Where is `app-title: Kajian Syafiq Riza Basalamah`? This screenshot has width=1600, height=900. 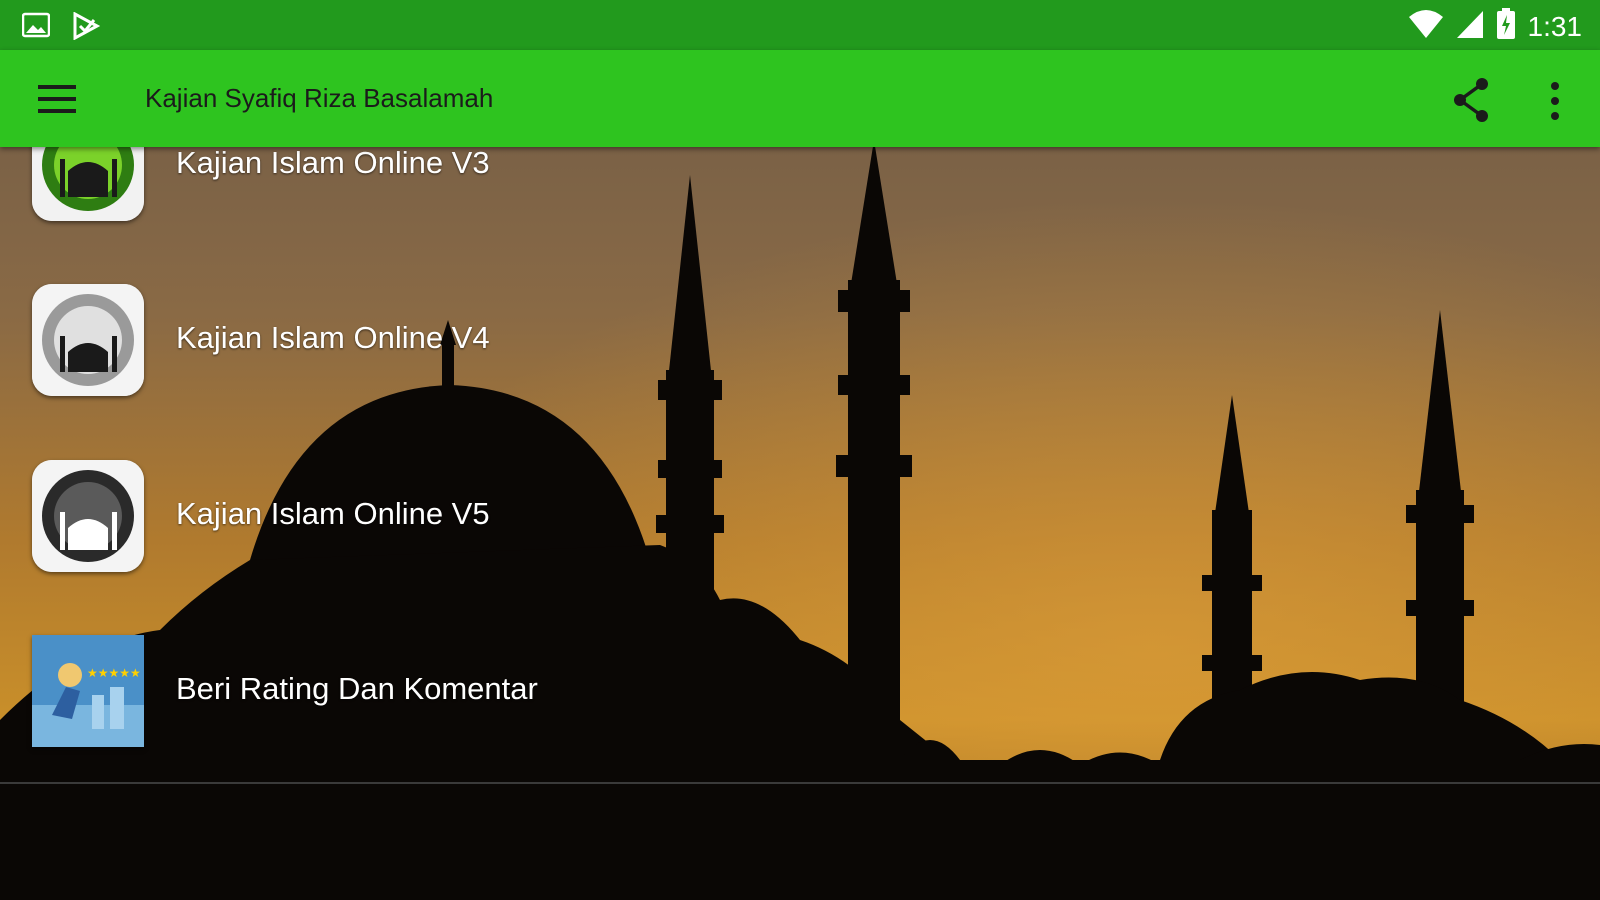 app-title: Kajian Syafiq Riza Basalamah is located at coordinates (319, 98).